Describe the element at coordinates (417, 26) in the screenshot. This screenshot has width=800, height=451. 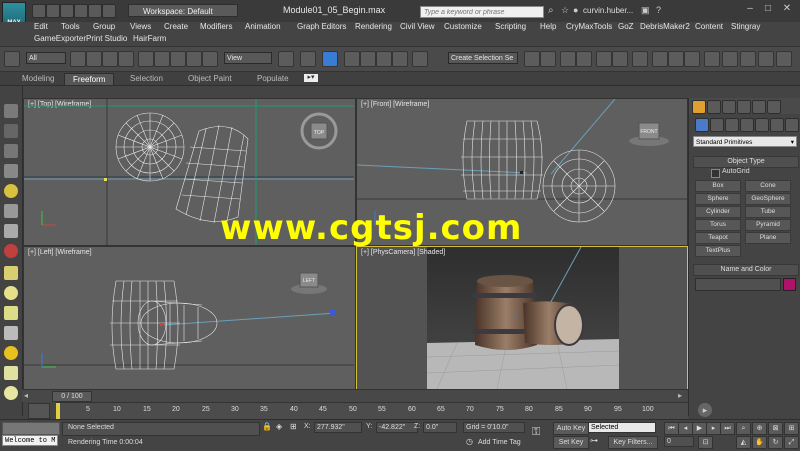
I see `menu-civil-view: Civil View` at that location.